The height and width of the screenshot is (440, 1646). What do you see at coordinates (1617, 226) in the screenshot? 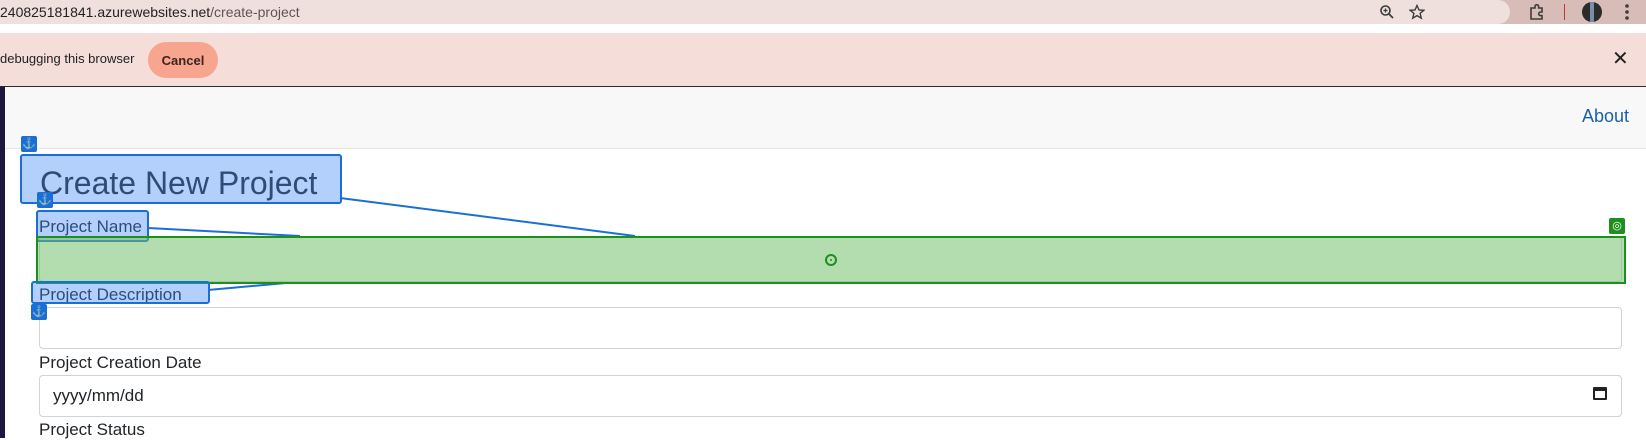
I see `target-icon: ◎` at bounding box center [1617, 226].